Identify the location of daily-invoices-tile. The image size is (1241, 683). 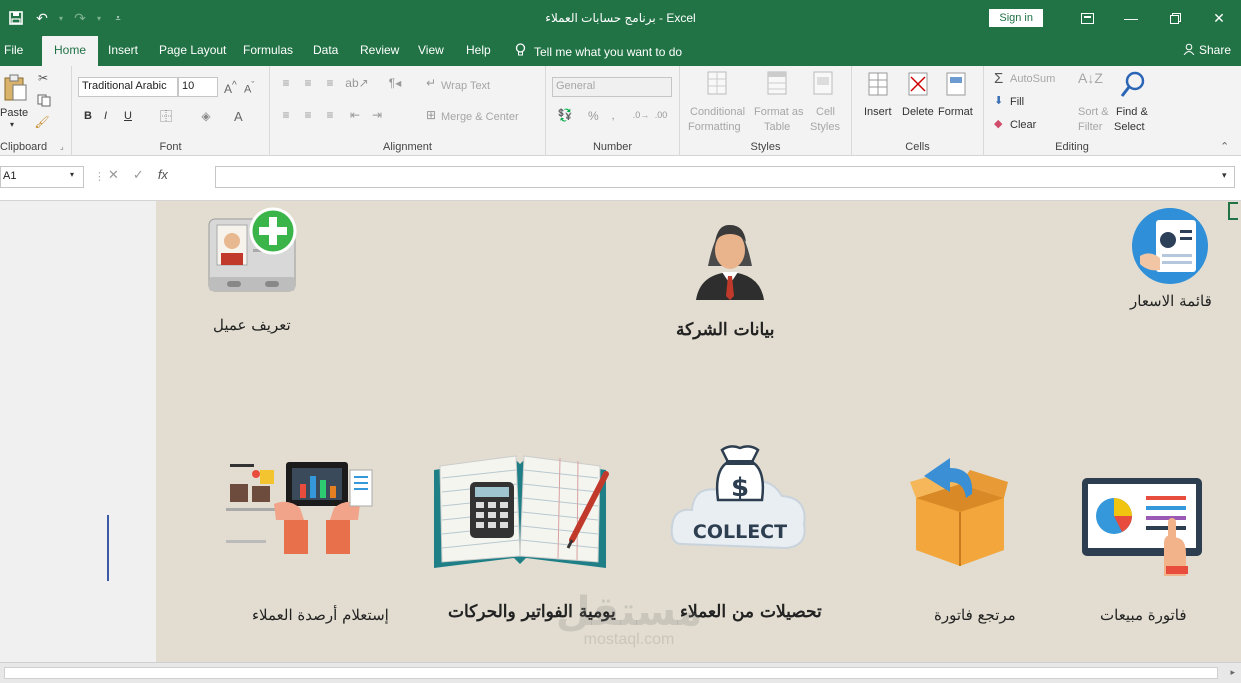
(520, 511).